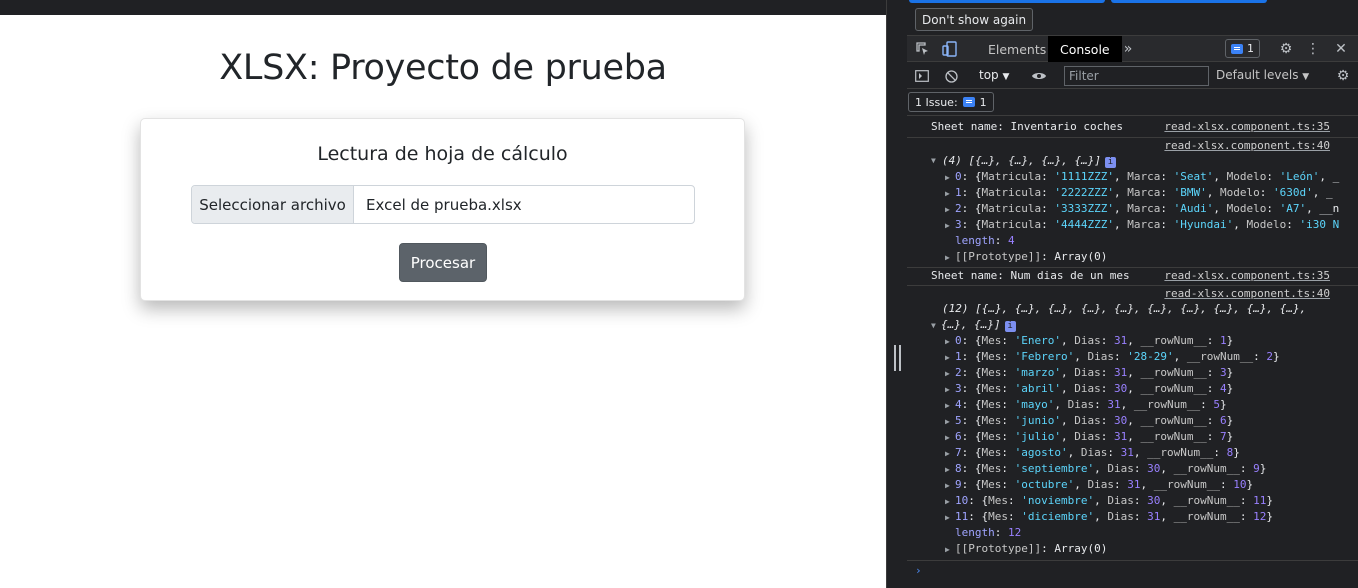  I want to click on issues-badge: 1, so click(1242, 48).